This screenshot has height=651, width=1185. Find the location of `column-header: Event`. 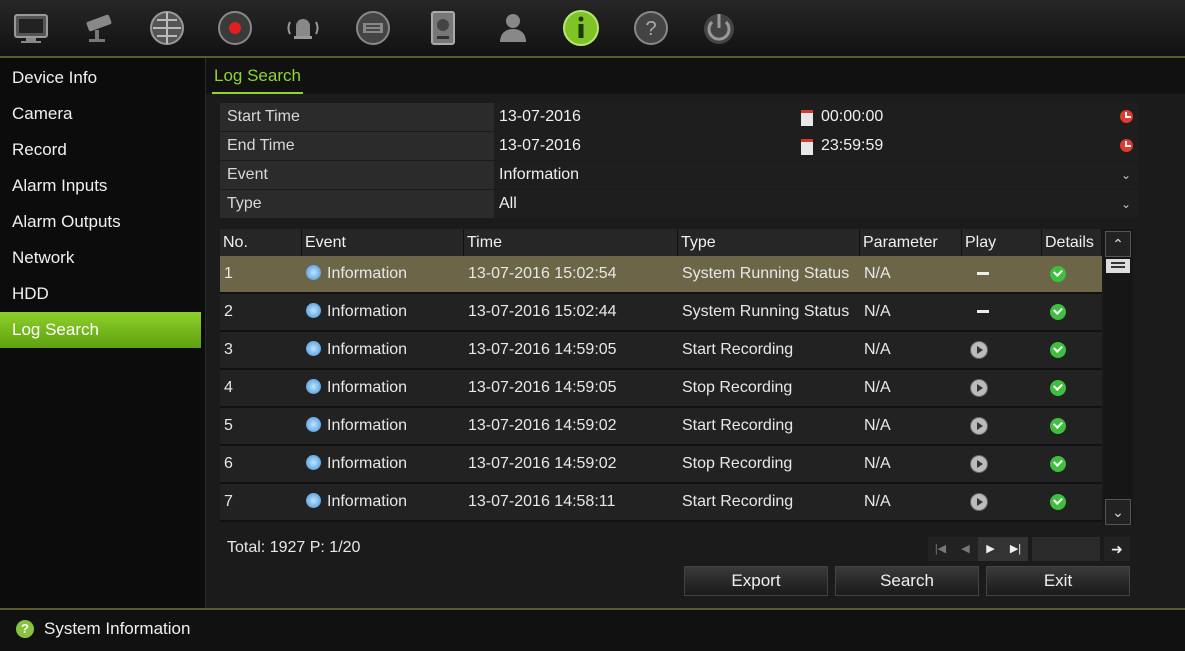

column-header: Event is located at coordinates (383, 242).